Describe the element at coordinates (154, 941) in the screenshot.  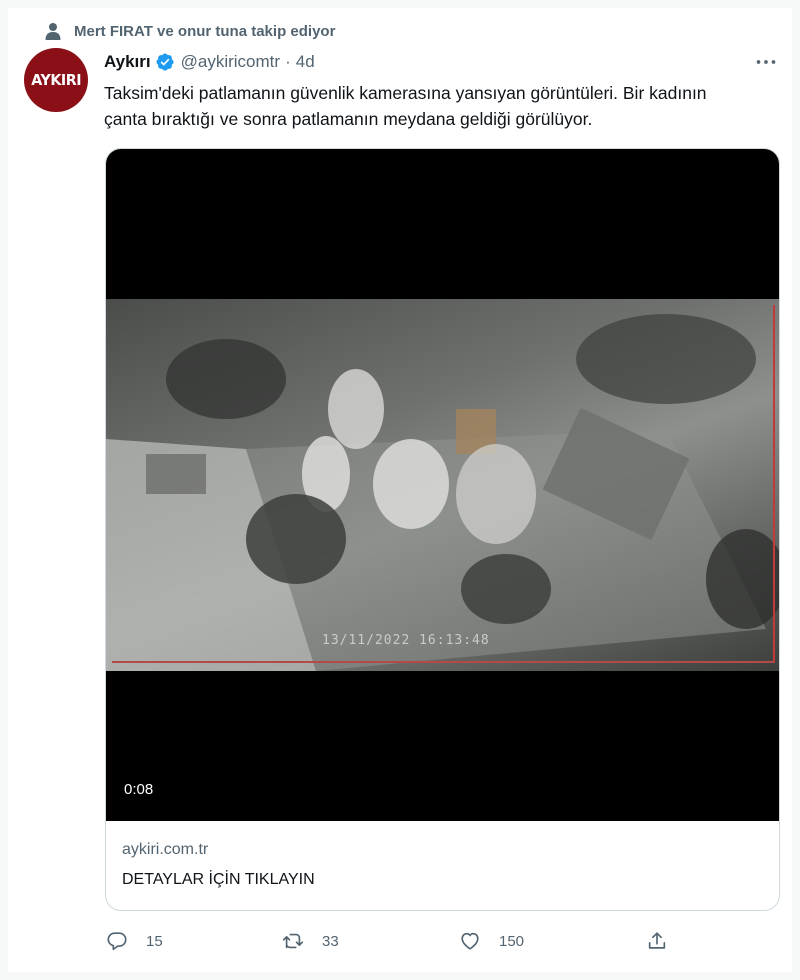
I see `reply-count: 15` at that location.